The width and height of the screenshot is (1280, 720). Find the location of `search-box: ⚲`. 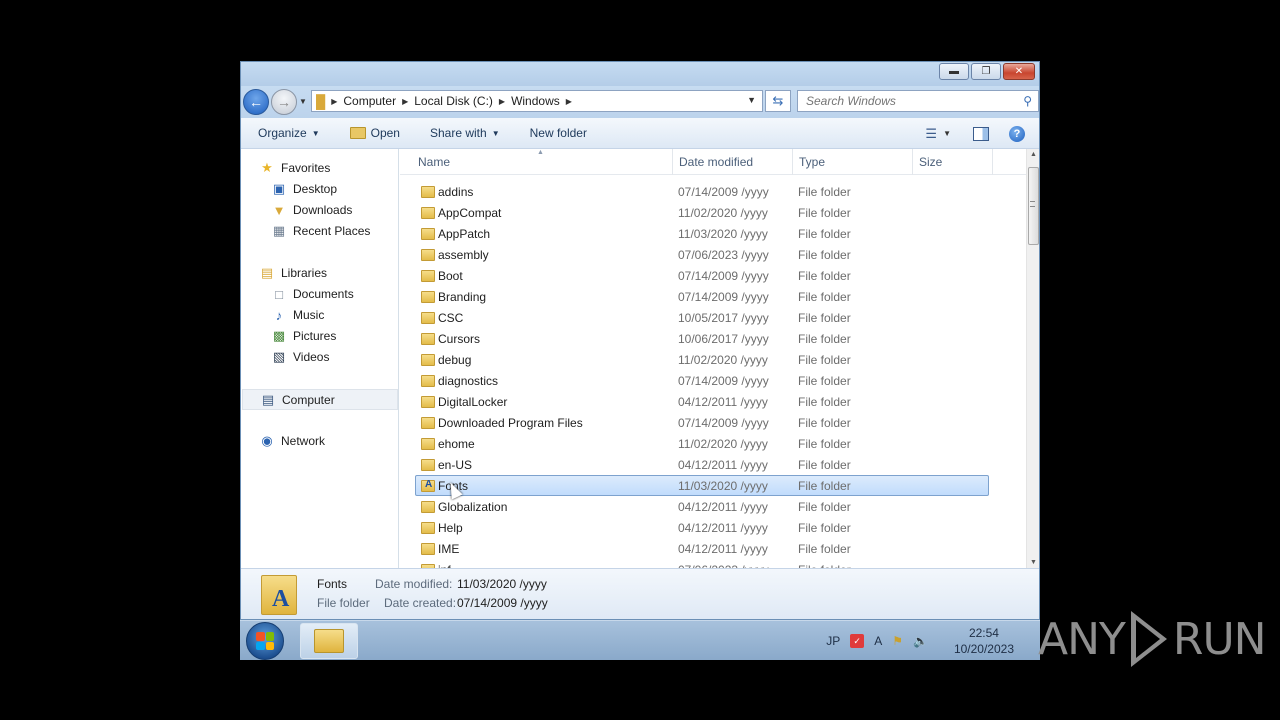

search-box: ⚲ is located at coordinates (918, 101).